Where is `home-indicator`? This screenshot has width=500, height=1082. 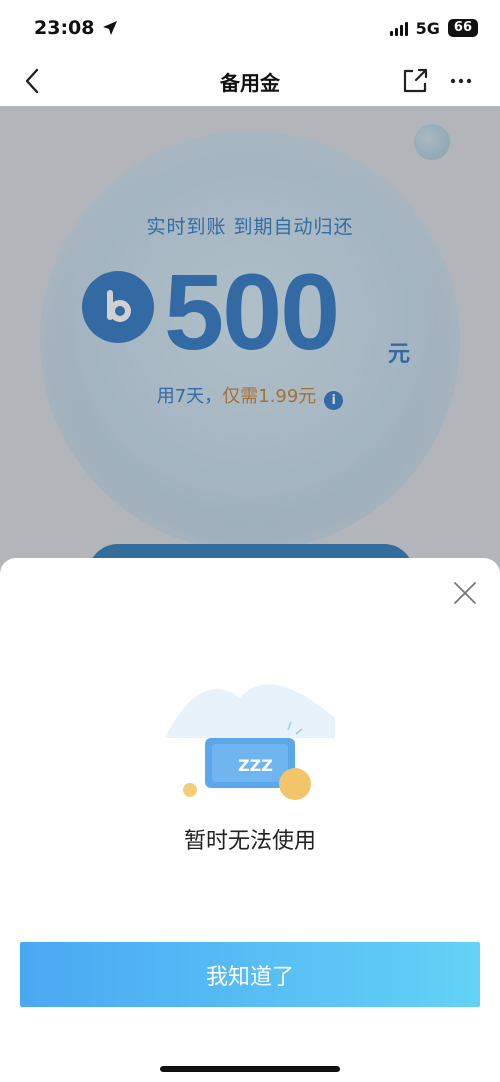 home-indicator is located at coordinates (250, 1069).